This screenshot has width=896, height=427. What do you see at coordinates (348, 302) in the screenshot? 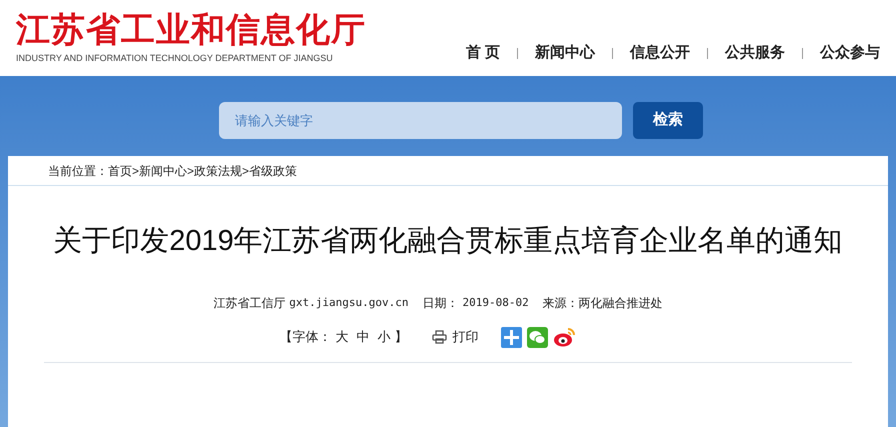
I see `meta-text: gxt.jiangsu.gov.cn` at bounding box center [348, 302].